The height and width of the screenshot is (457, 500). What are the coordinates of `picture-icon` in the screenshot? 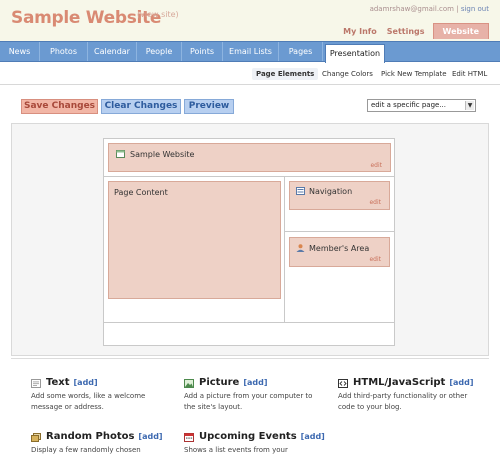 It's located at (189, 383).